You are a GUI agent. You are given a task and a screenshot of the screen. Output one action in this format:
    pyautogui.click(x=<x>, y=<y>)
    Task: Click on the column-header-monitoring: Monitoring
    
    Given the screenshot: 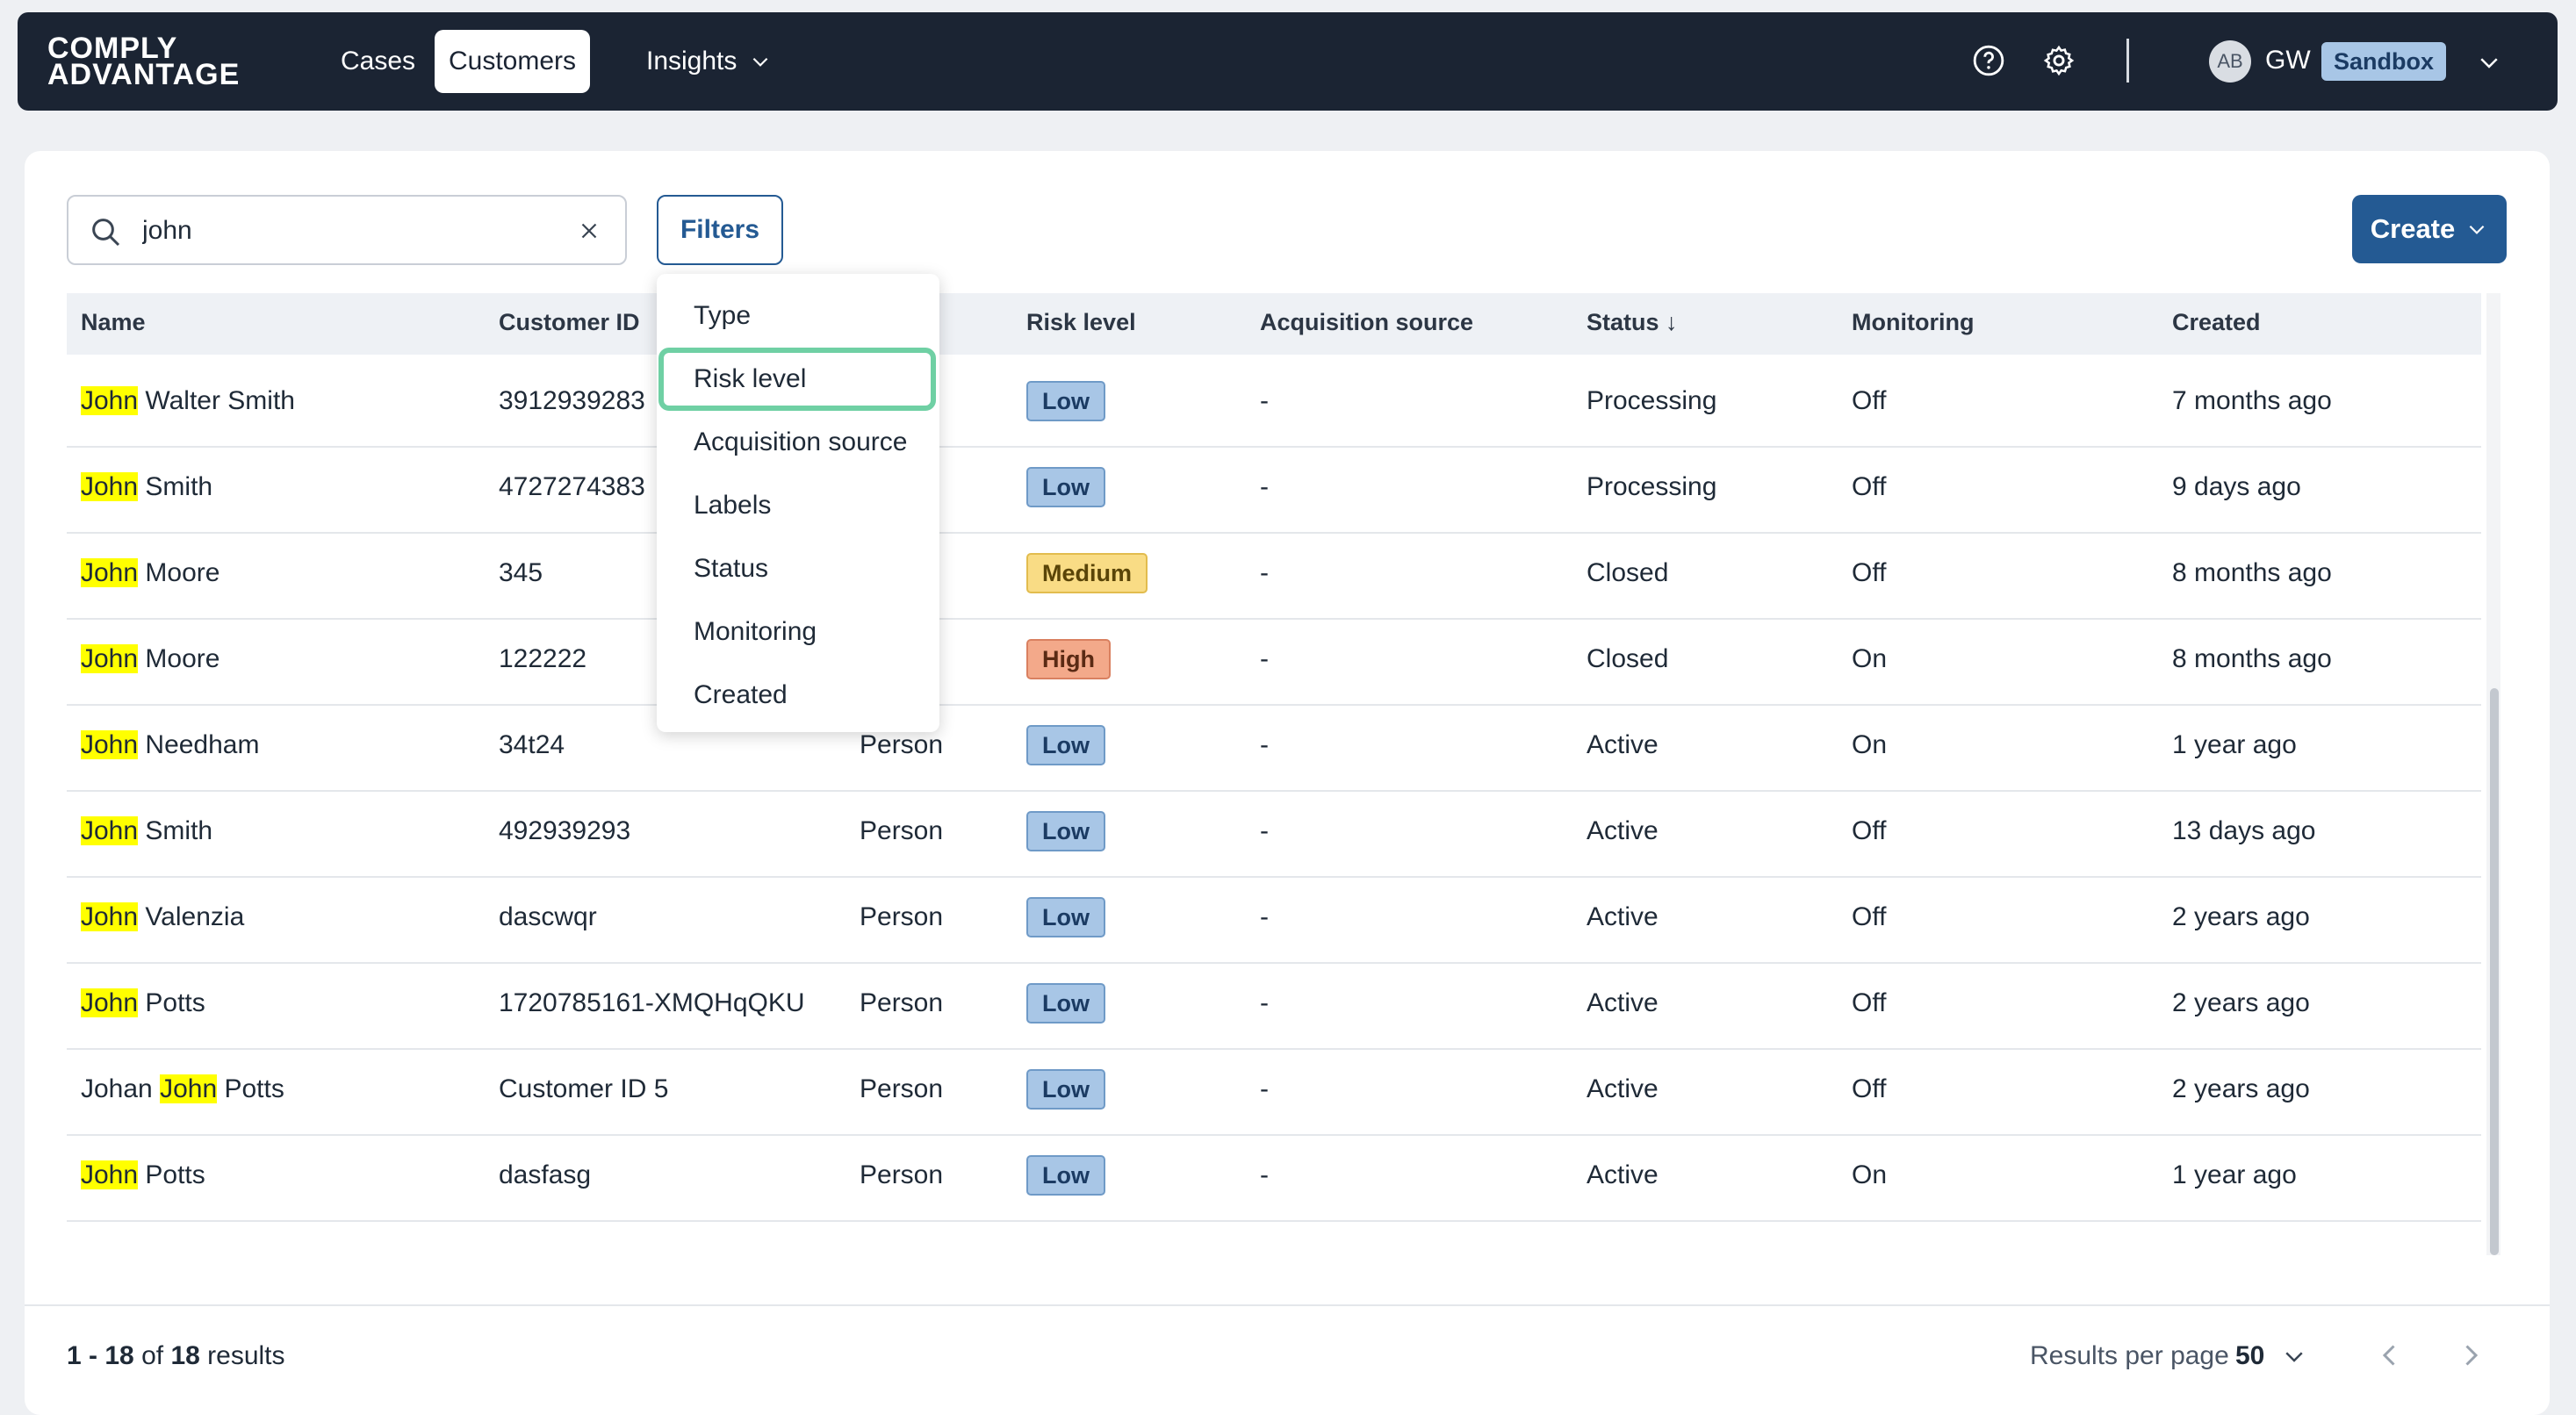 What is the action you would take?
    pyautogui.click(x=1913, y=322)
    